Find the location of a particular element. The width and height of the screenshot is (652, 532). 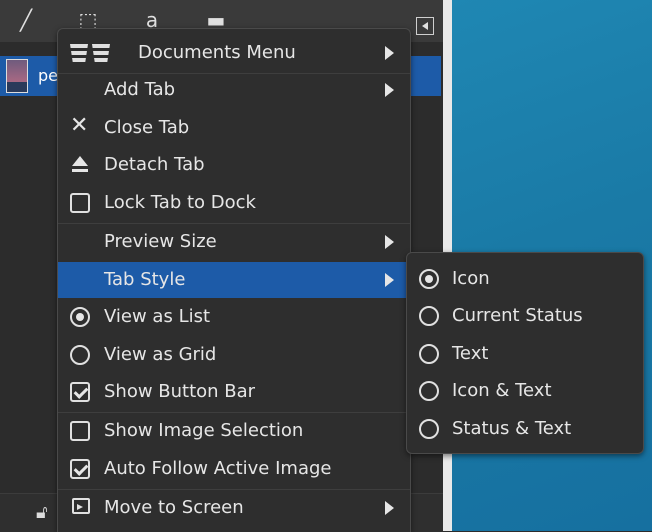

menu-item-preview-size: Preview Size is located at coordinates (234, 242).